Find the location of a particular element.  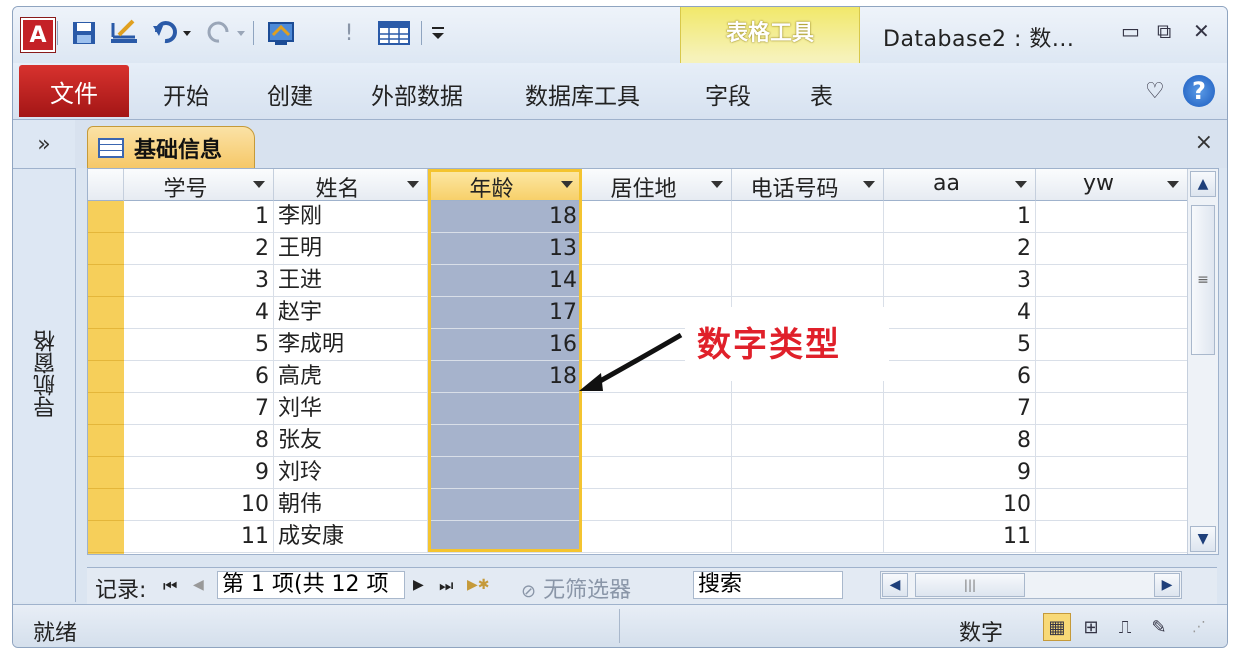

table-cell-id: 1 is located at coordinates (199, 217).